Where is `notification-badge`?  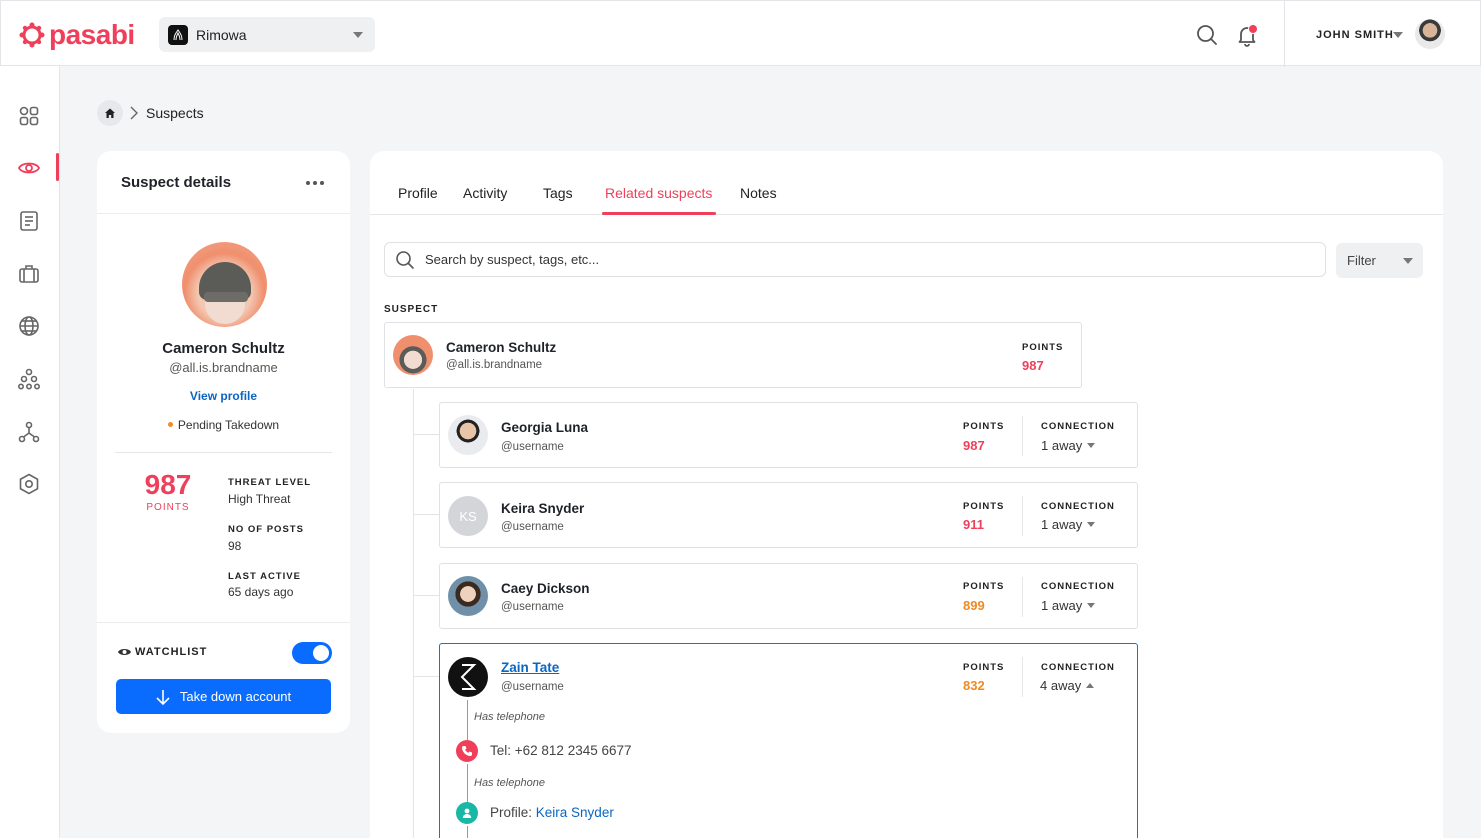 notification-badge is located at coordinates (1253, 29).